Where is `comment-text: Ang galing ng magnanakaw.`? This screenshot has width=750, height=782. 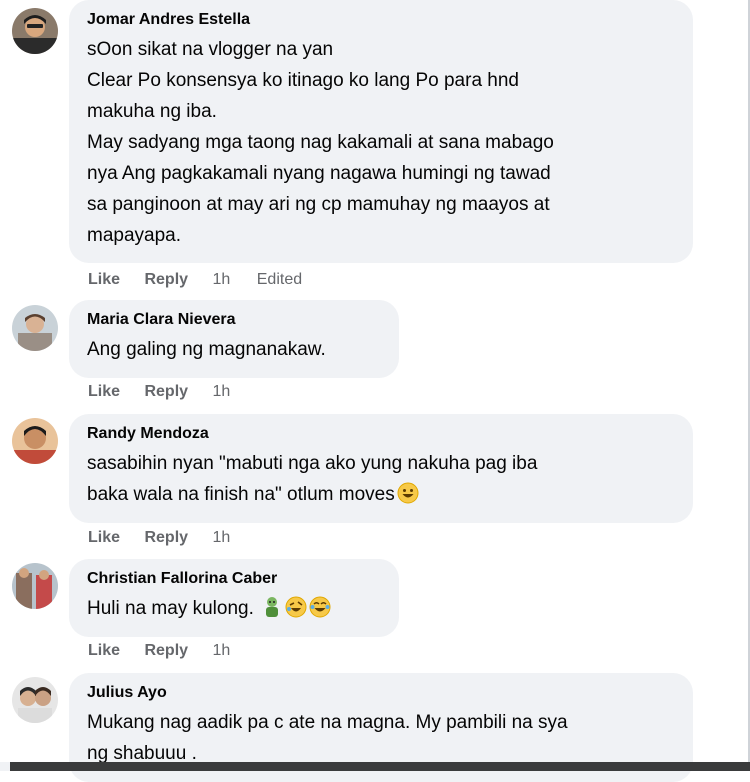
comment-text: Ang galing ng magnanakaw. is located at coordinates (206, 349).